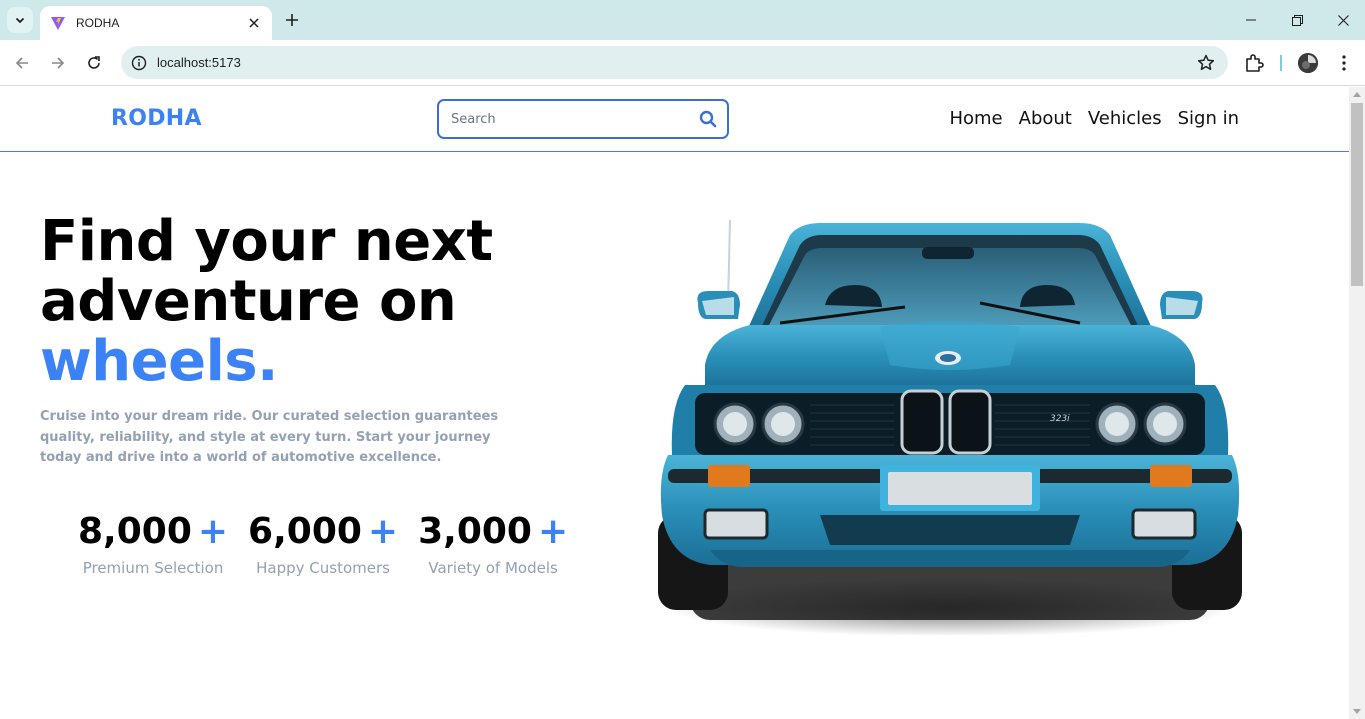  What do you see at coordinates (1308, 63) in the screenshot?
I see `profile-avatar` at bounding box center [1308, 63].